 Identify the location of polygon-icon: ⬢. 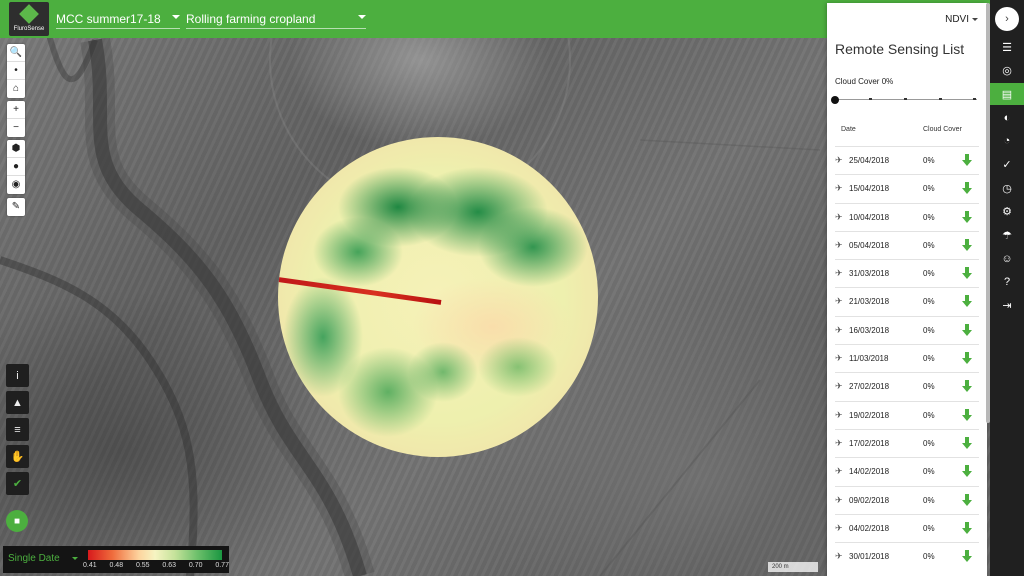
(16, 149).